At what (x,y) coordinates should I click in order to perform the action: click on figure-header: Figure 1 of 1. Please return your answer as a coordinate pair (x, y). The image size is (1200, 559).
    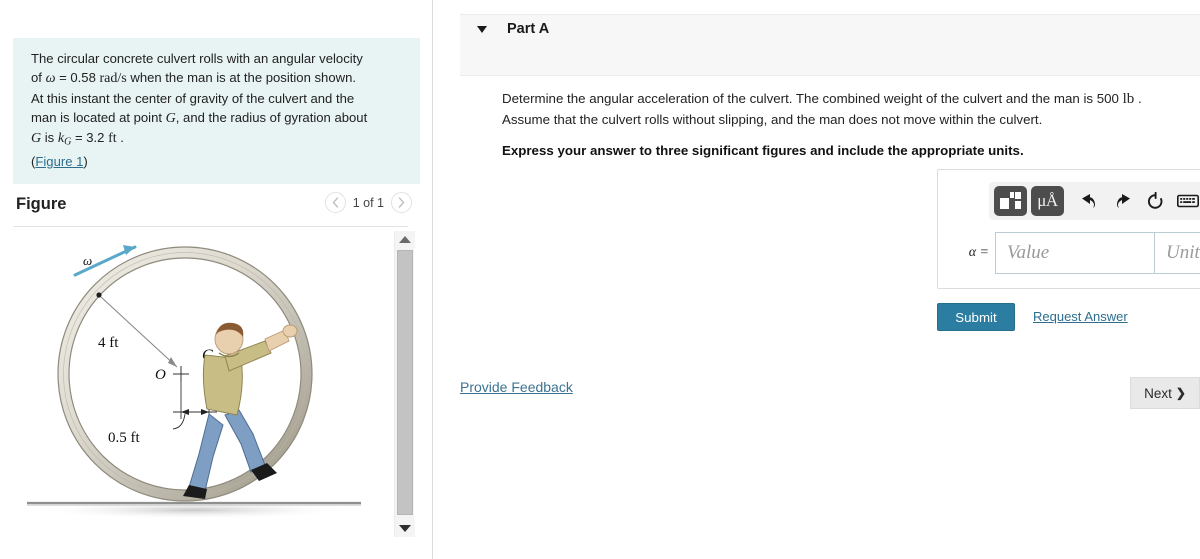
    Looking at the image, I should click on (216, 209).